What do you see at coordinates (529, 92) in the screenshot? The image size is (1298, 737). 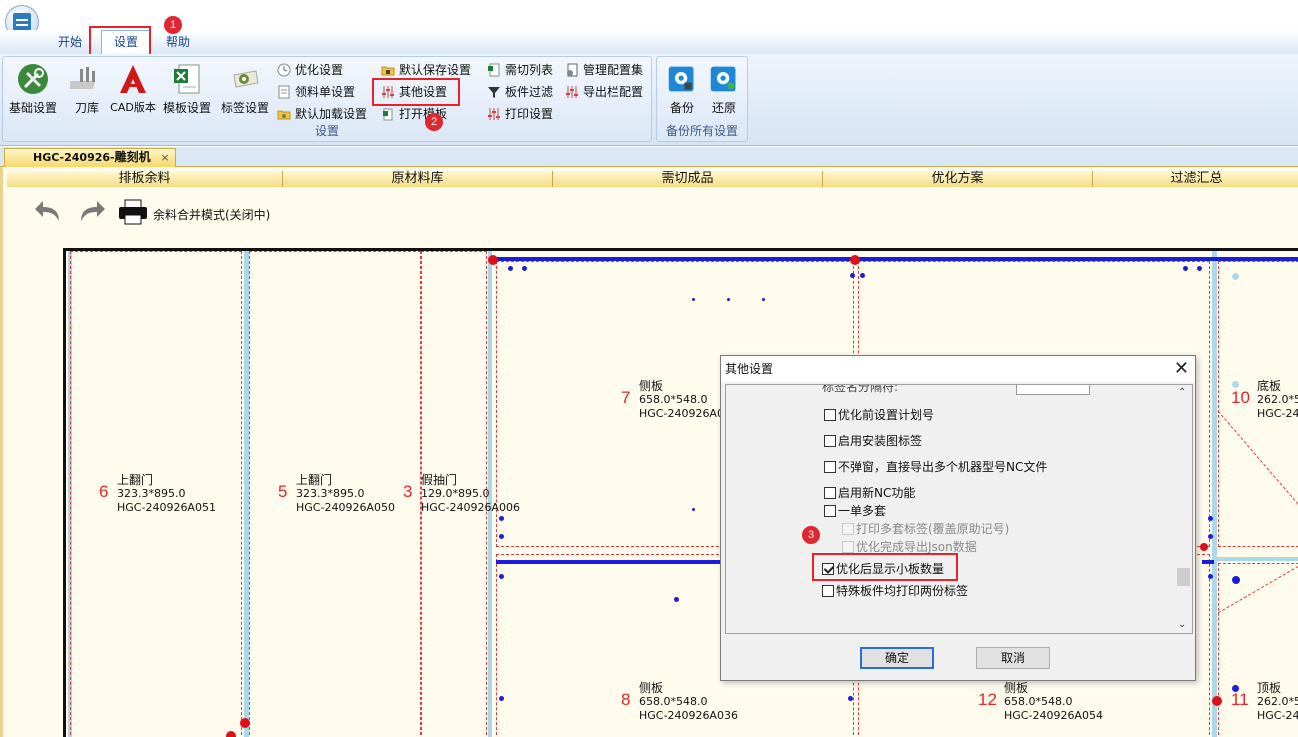 I see `board-filter-label: 板件过滤` at bounding box center [529, 92].